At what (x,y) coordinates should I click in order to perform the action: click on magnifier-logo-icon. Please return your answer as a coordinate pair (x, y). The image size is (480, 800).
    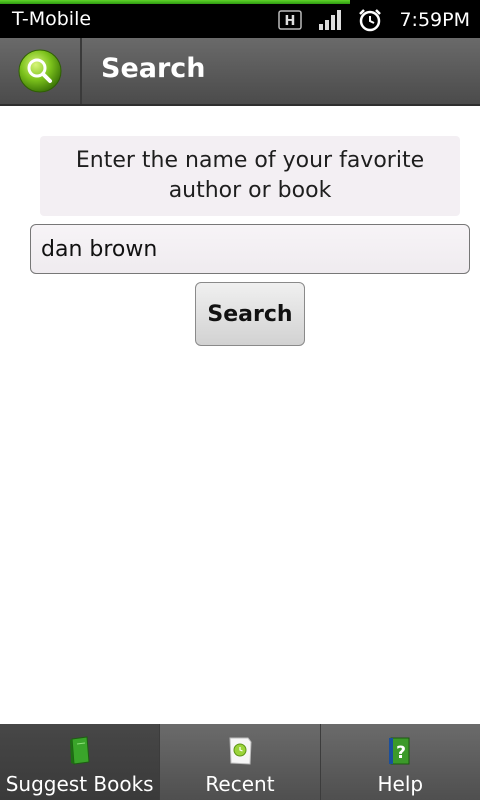
    Looking at the image, I should click on (40, 71).